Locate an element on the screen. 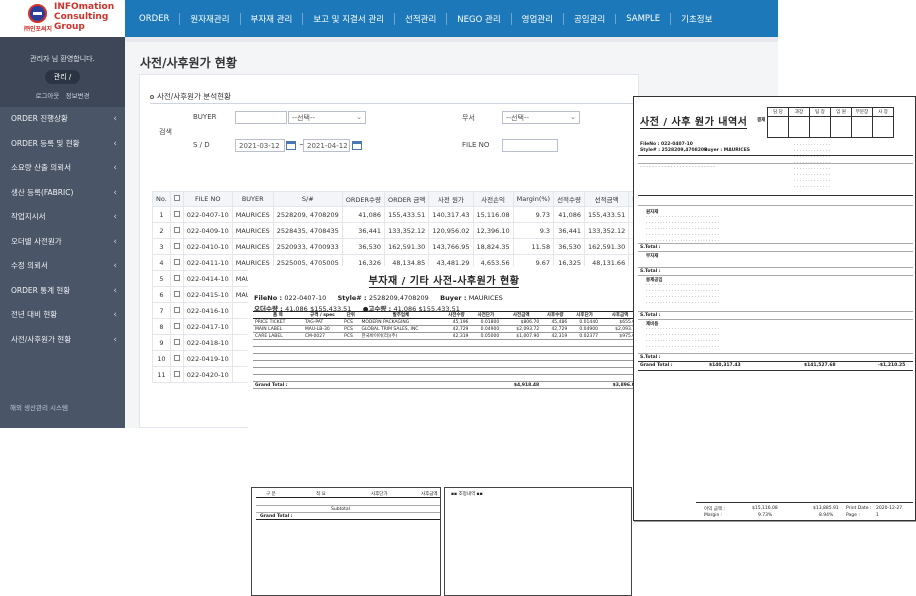 This screenshot has height=596, width=916. col-no: No. is located at coordinates (161, 199).